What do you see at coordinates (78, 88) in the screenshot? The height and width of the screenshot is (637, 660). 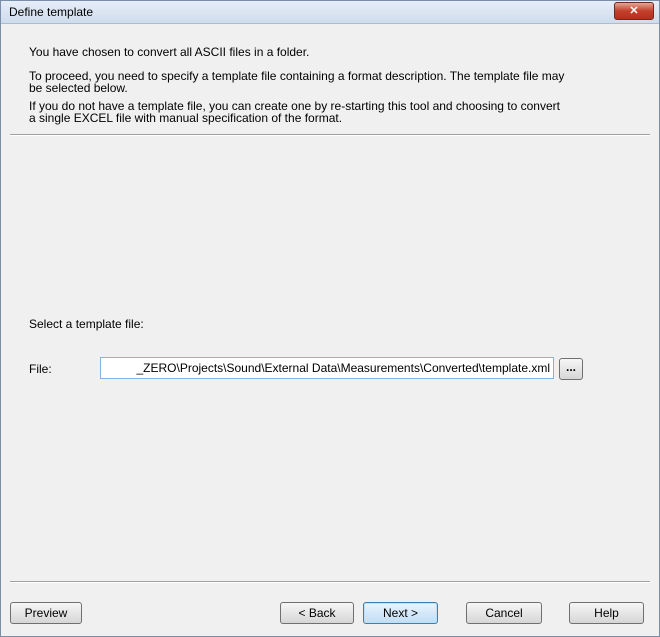 I see `intro-line-2b: be selected below.` at bounding box center [78, 88].